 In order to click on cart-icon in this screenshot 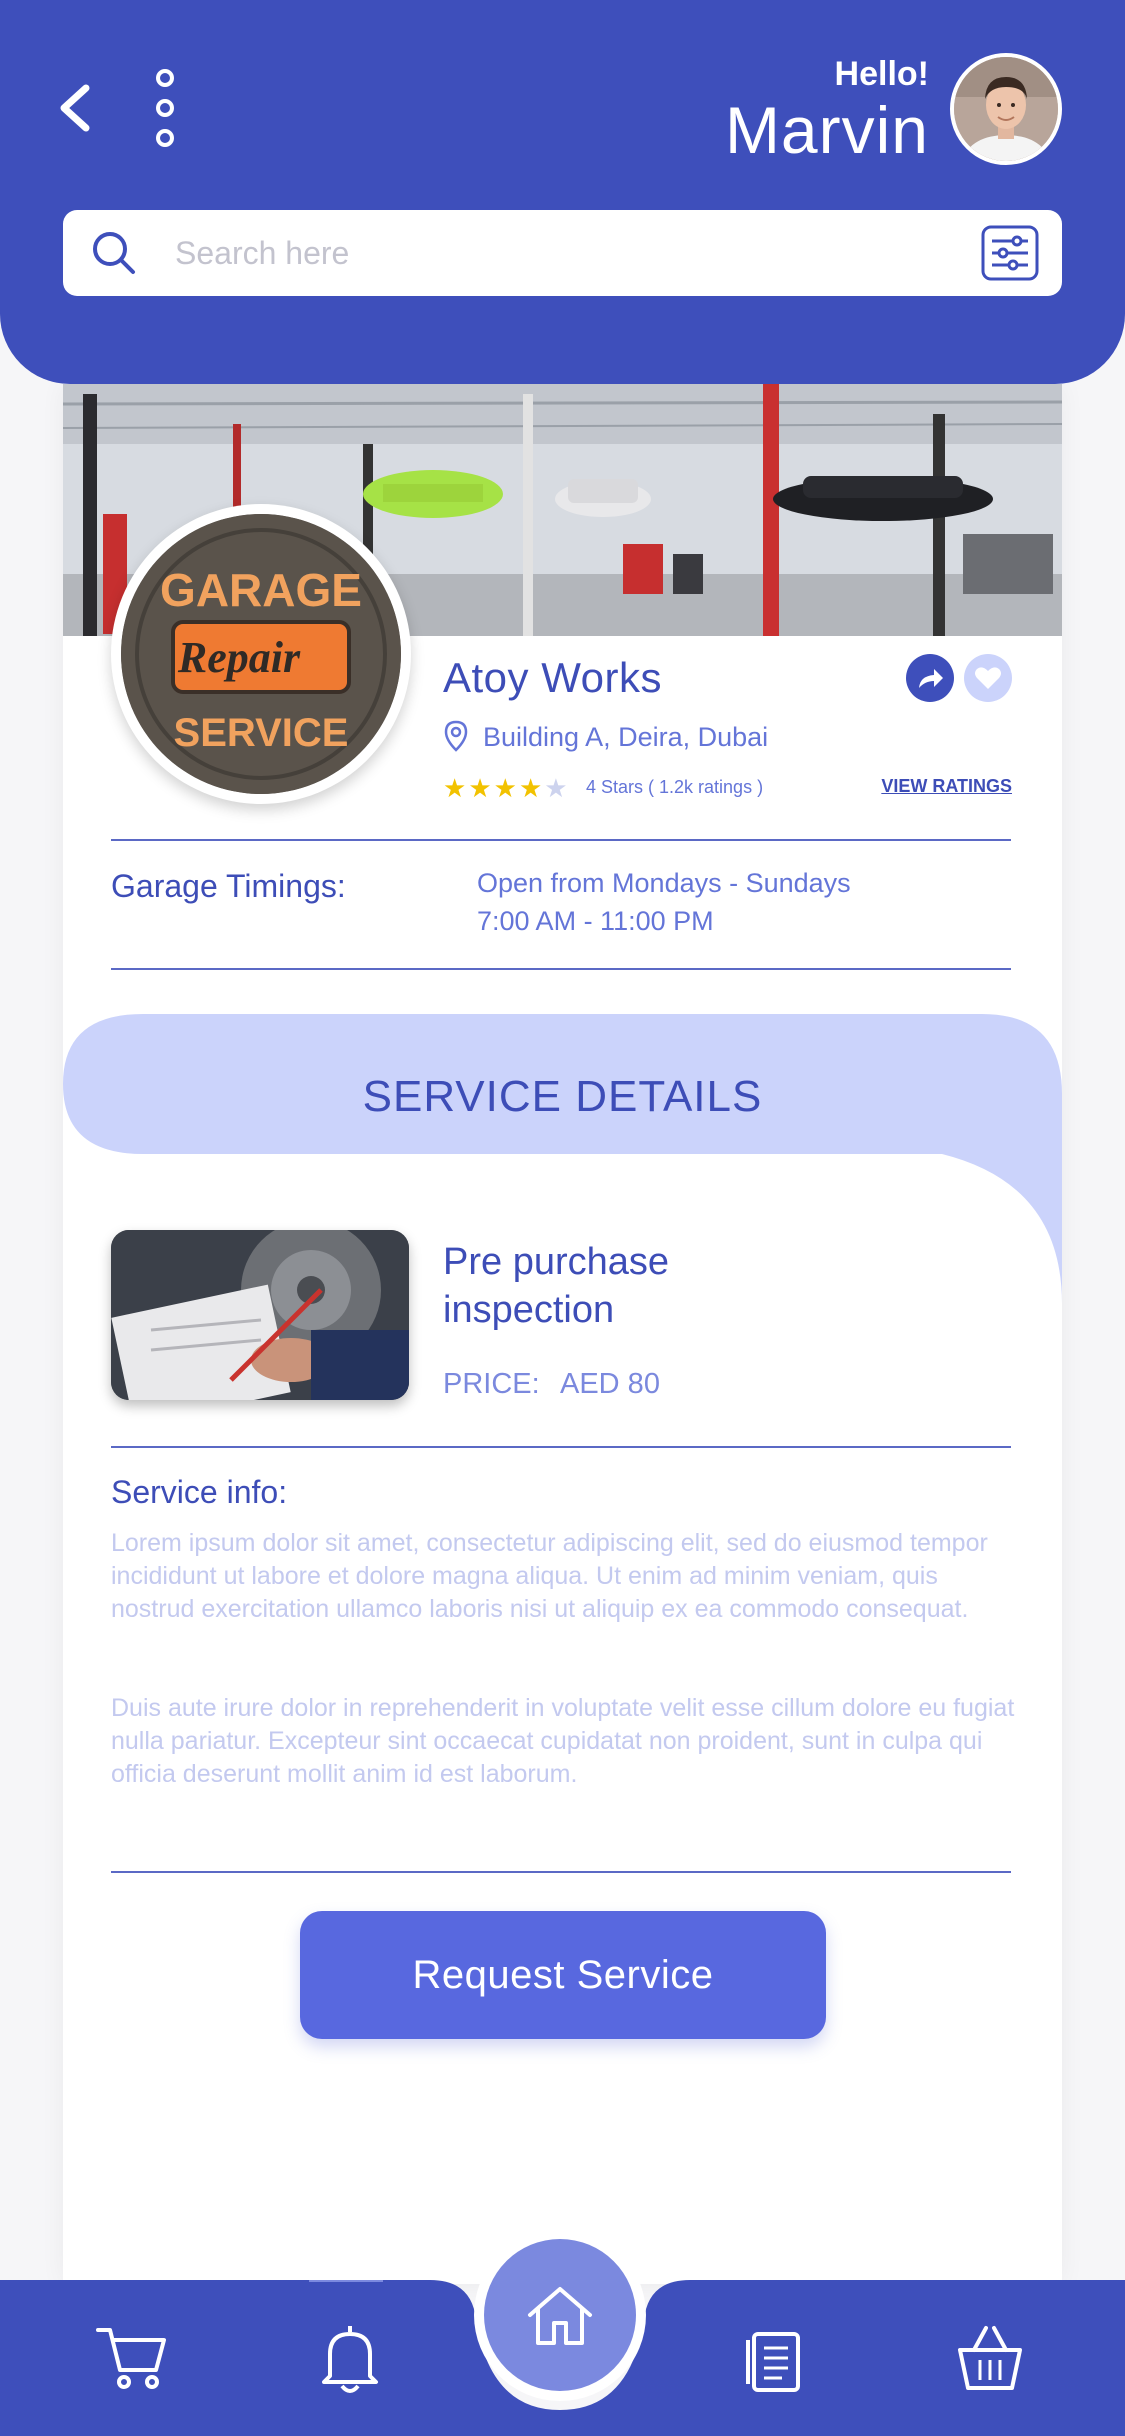, I will do `click(132, 2358)`.